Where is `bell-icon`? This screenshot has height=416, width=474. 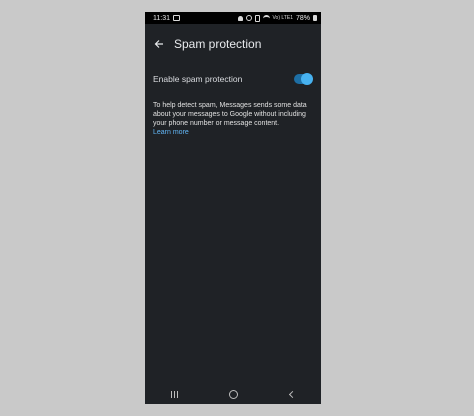
bell-icon is located at coordinates (240, 18).